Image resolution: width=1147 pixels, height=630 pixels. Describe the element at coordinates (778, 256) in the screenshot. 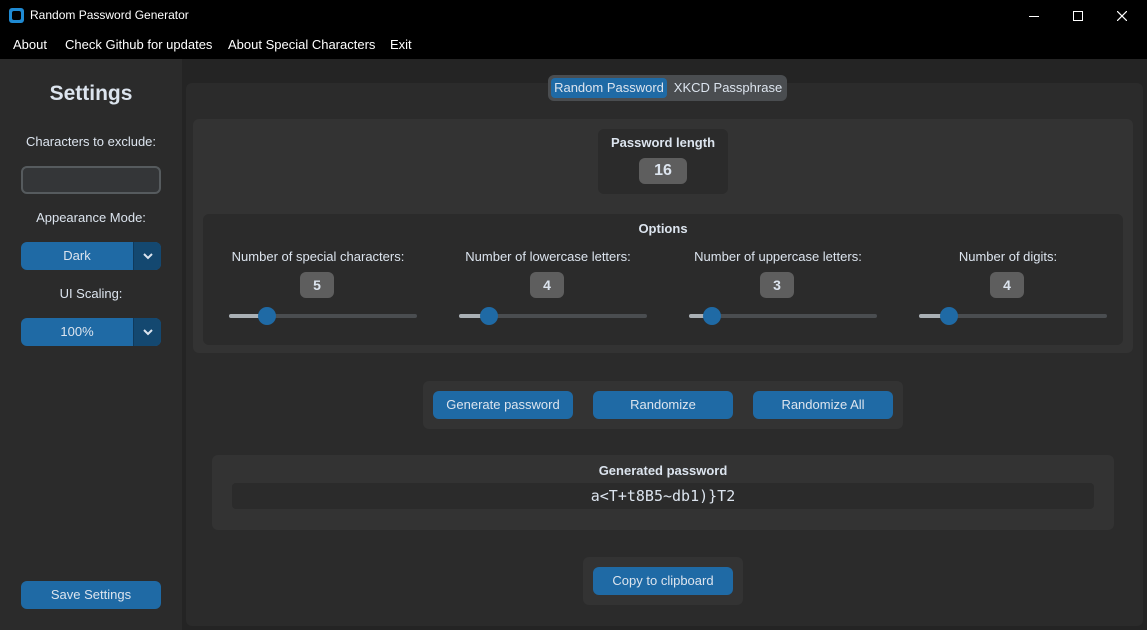

I see `uppercase-letters-label: Number of uppercase letters:` at that location.